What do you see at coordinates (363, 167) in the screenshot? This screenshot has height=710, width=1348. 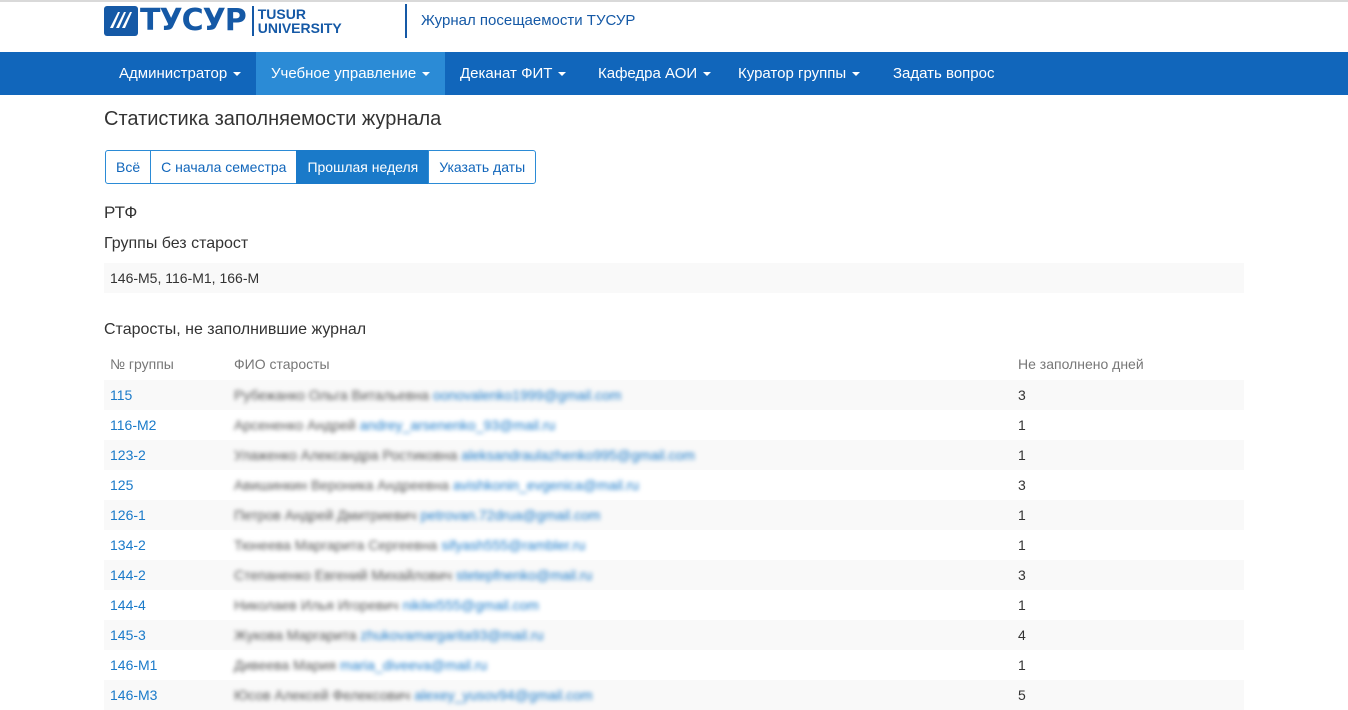 I see `filter-last-week-button: Прошлая неделя` at bounding box center [363, 167].